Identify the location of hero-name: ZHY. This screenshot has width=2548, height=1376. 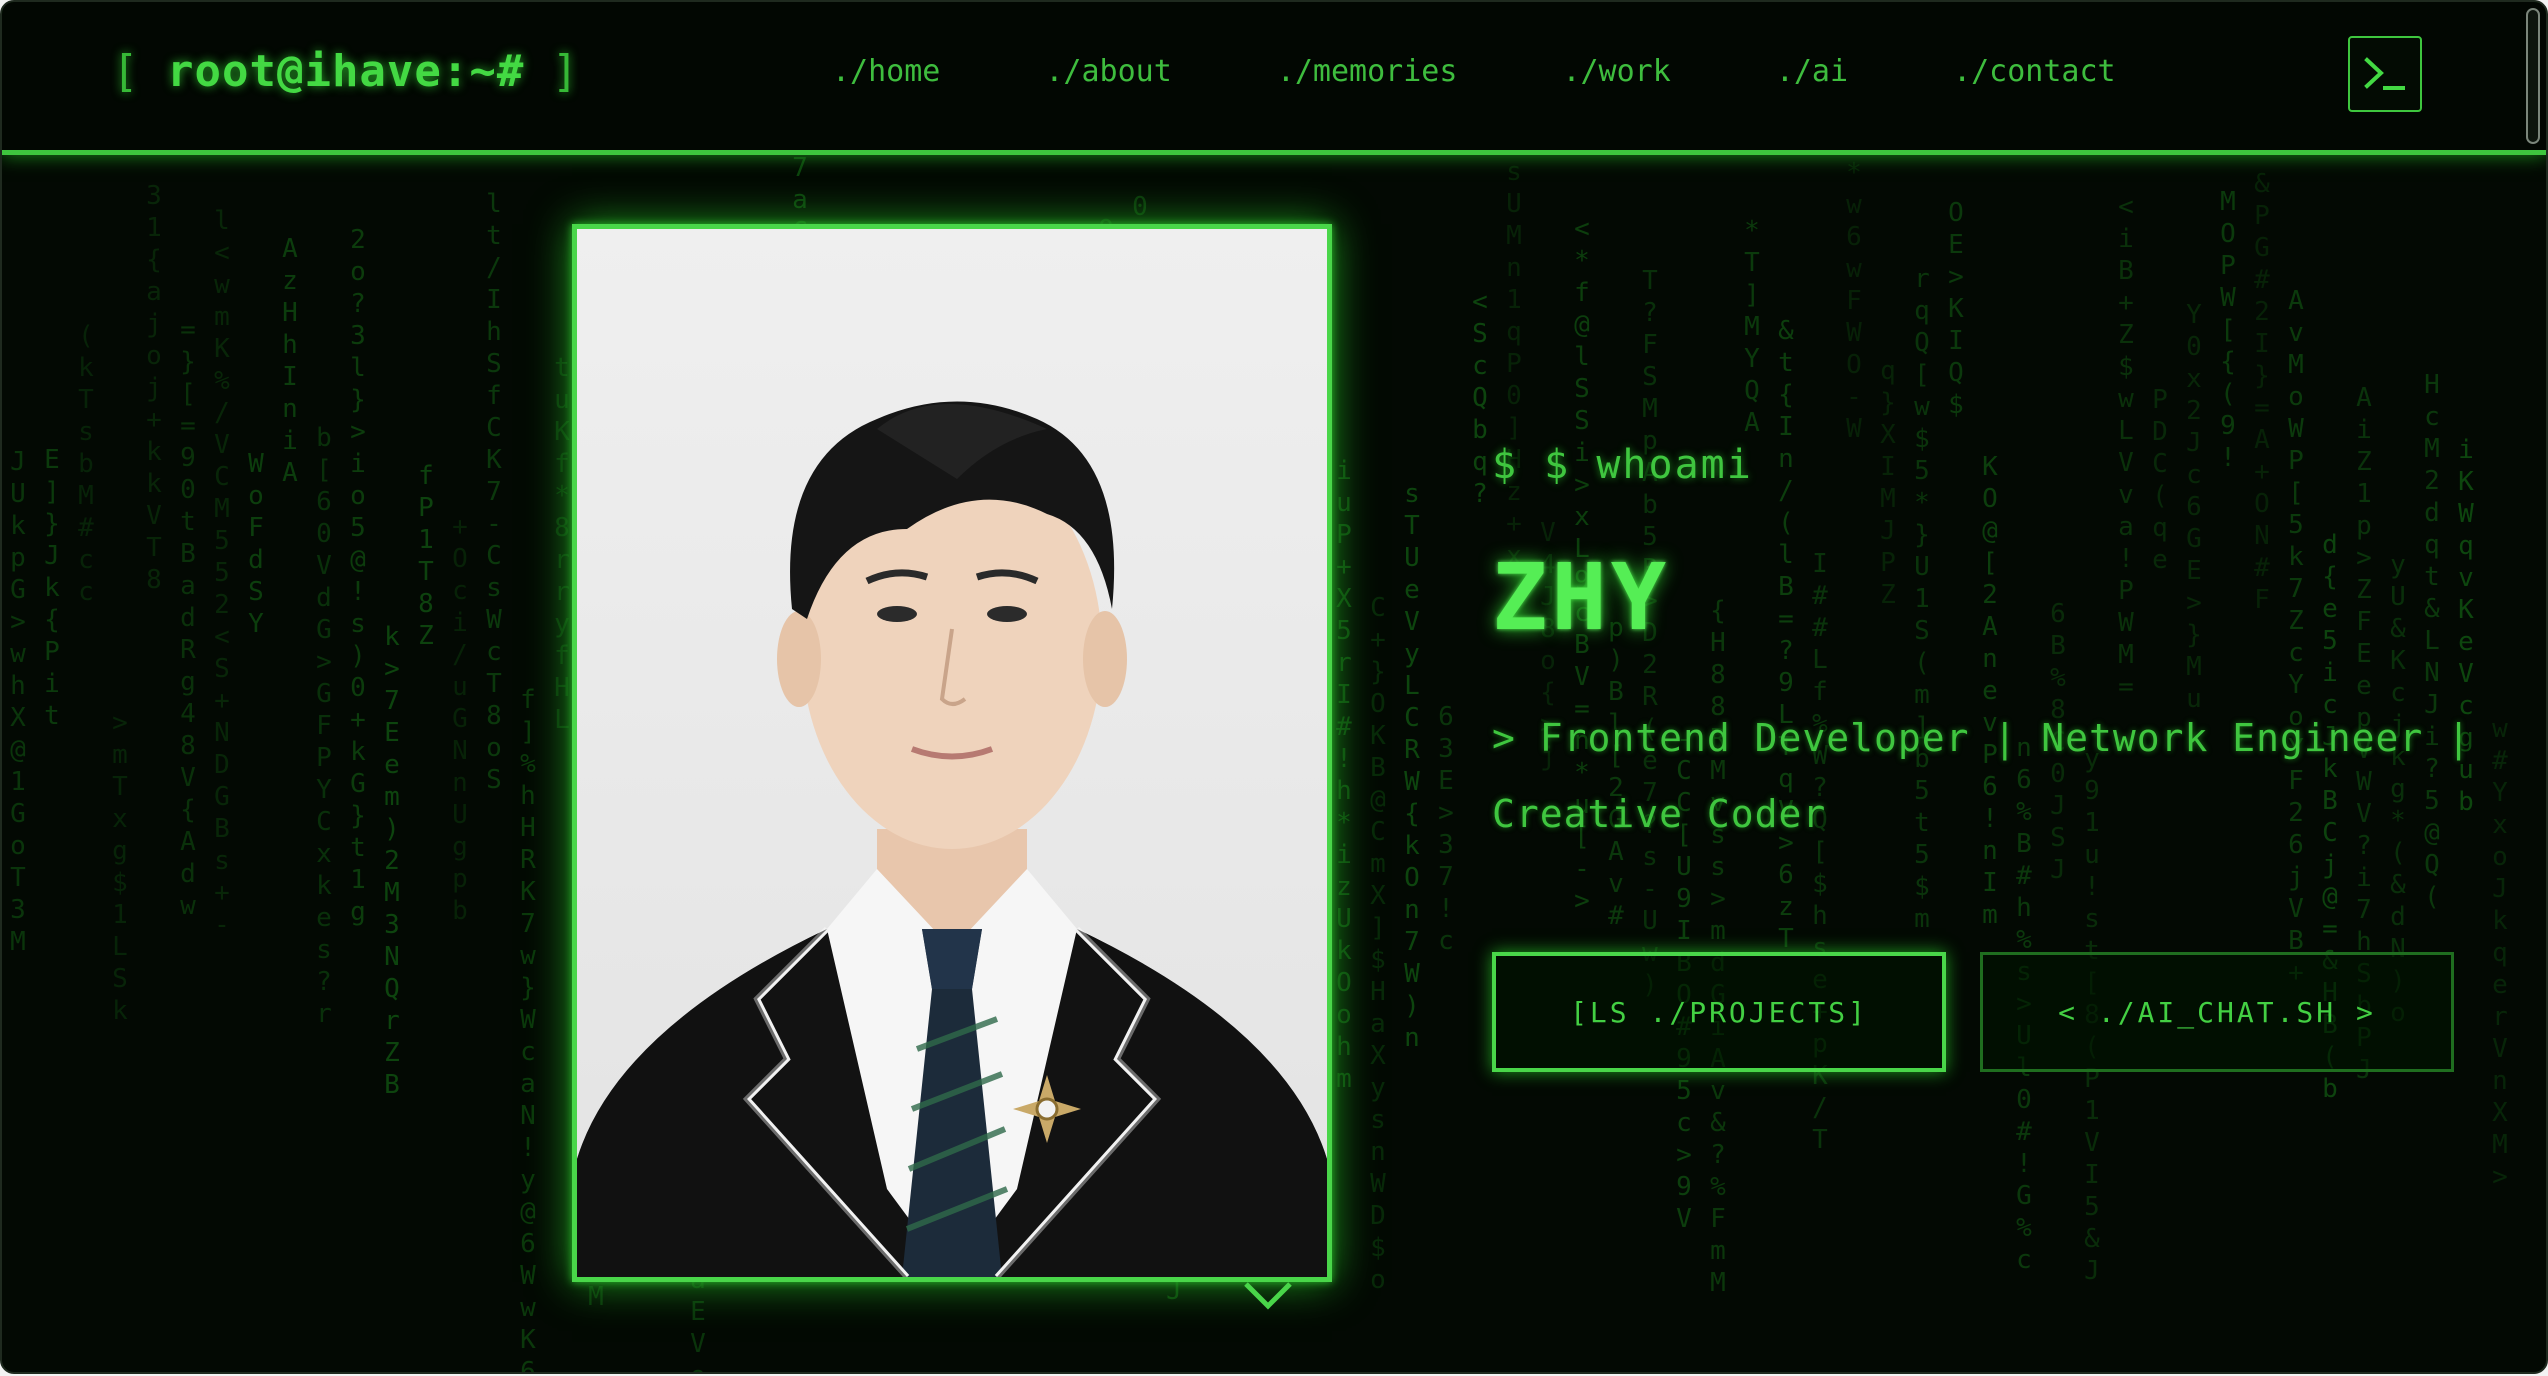
(1581, 597).